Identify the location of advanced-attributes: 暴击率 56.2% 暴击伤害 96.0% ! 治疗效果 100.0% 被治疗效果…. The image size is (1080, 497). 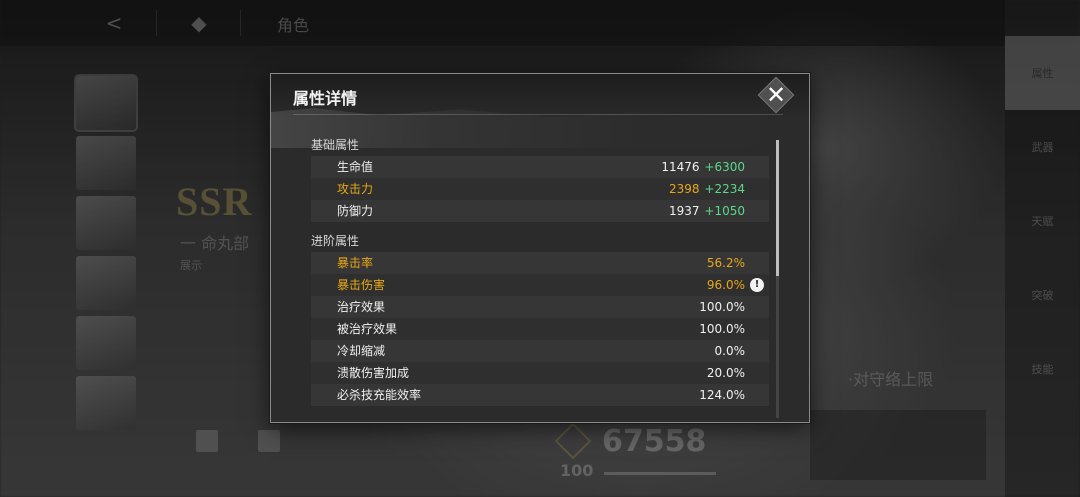
(540, 329).